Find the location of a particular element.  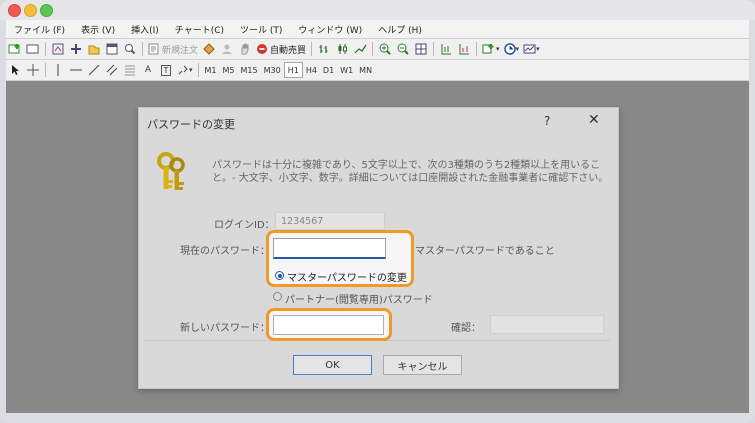

timeframe-m30: M30 is located at coordinates (272, 70).